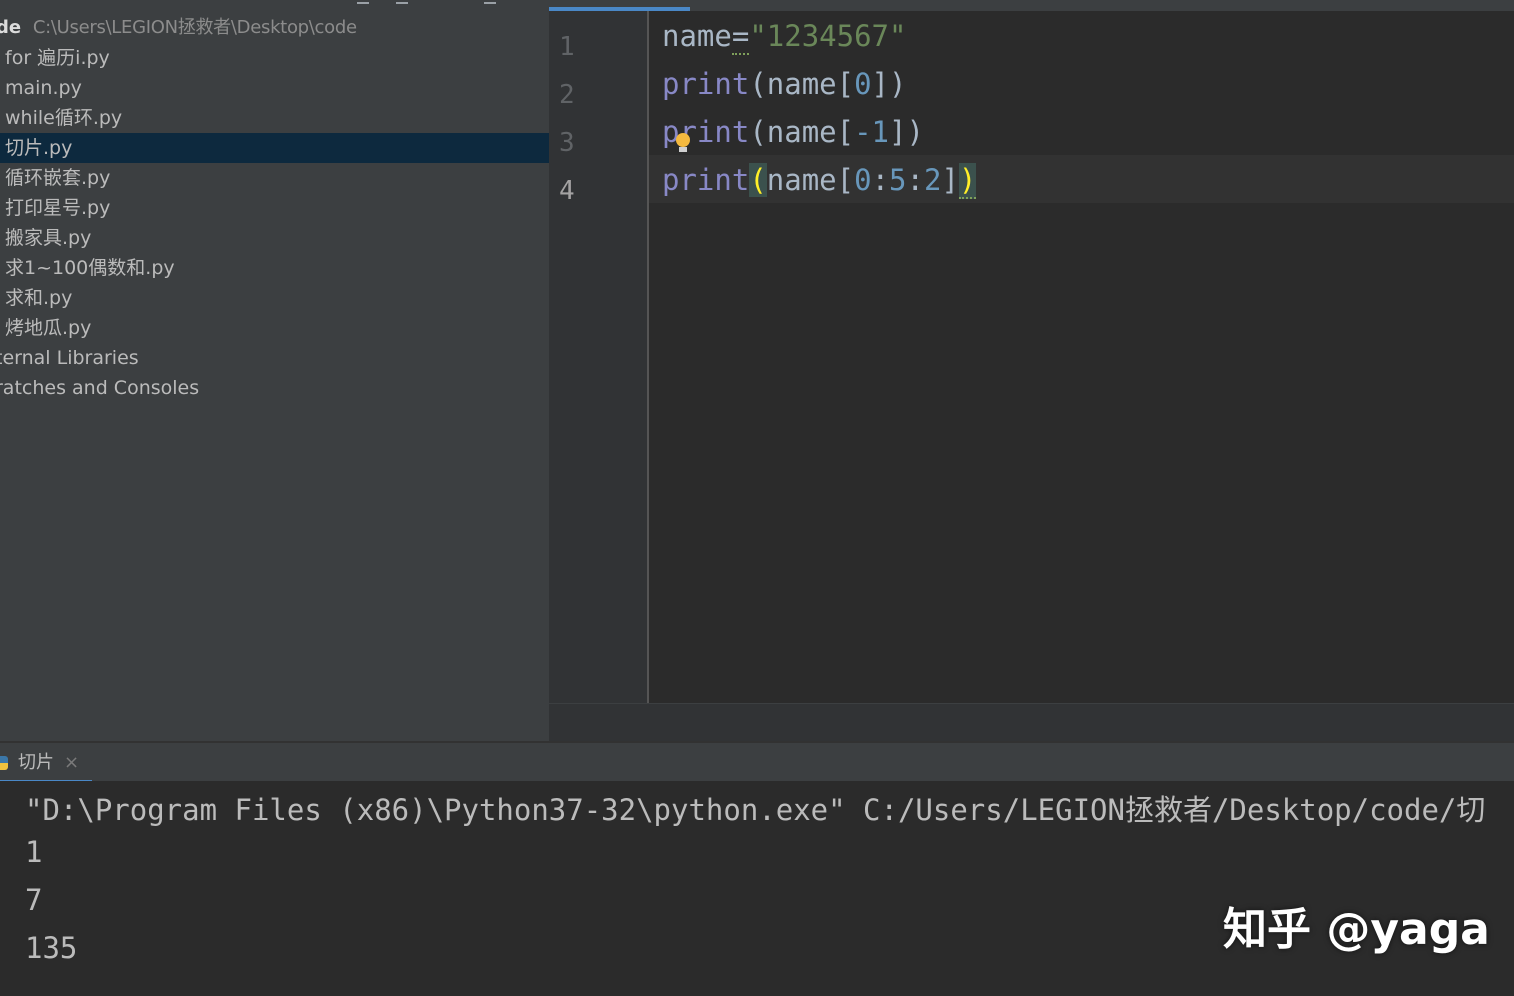  Describe the element at coordinates (274, 268) in the screenshot. I see `file-item: 求1~100偶数和.py` at that location.